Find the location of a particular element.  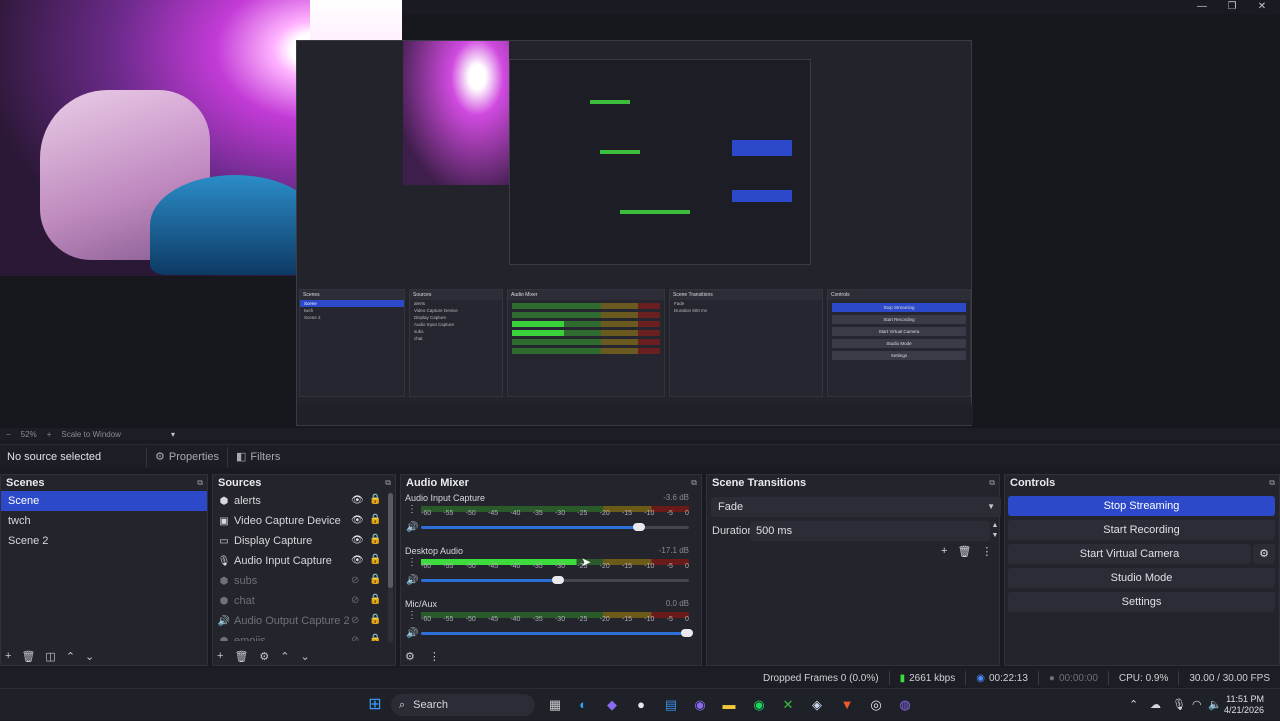

scene-item: Scene 2 is located at coordinates (104, 541).